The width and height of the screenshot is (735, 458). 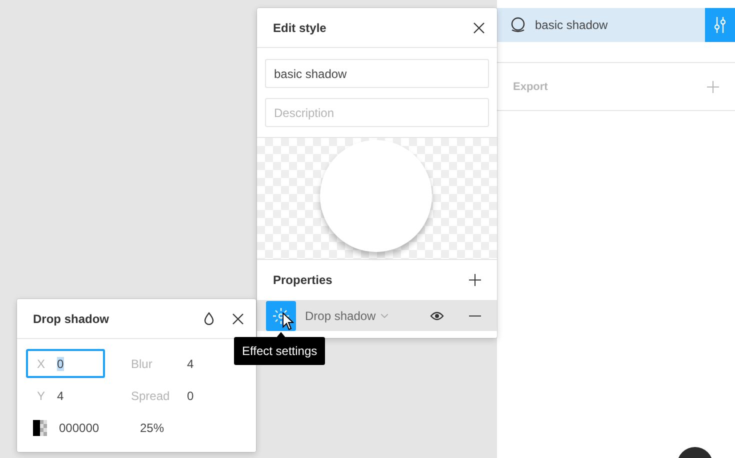 What do you see at coordinates (377, 73) in the screenshot?
I see `name-field: basic shadow` at bounding box center [377, 73].